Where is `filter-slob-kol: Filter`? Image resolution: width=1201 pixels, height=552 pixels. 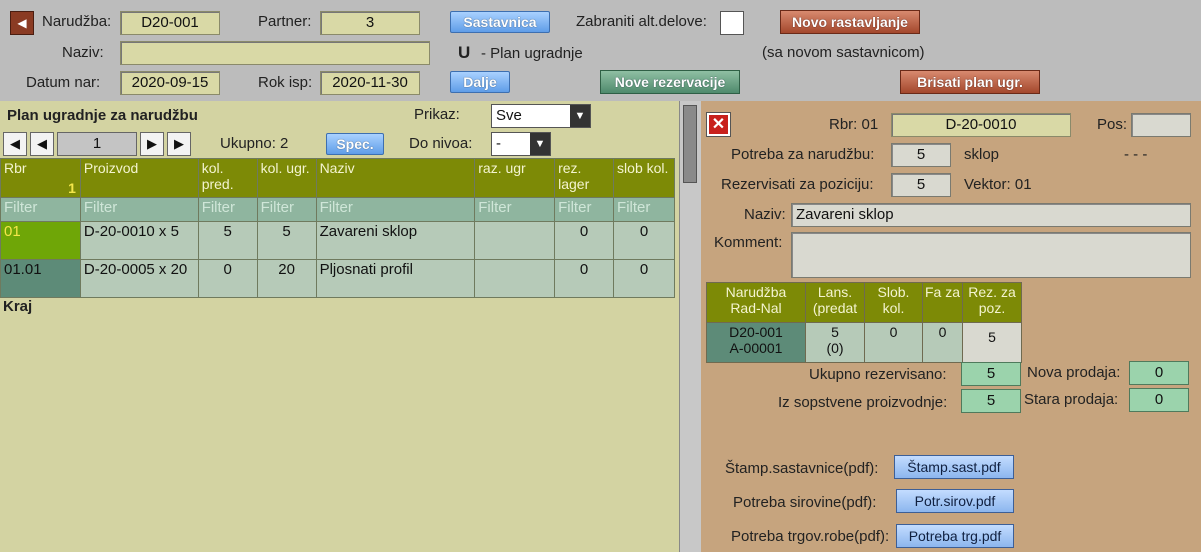 filter-slob-kol: Filter is located at coordinates (644, 209).